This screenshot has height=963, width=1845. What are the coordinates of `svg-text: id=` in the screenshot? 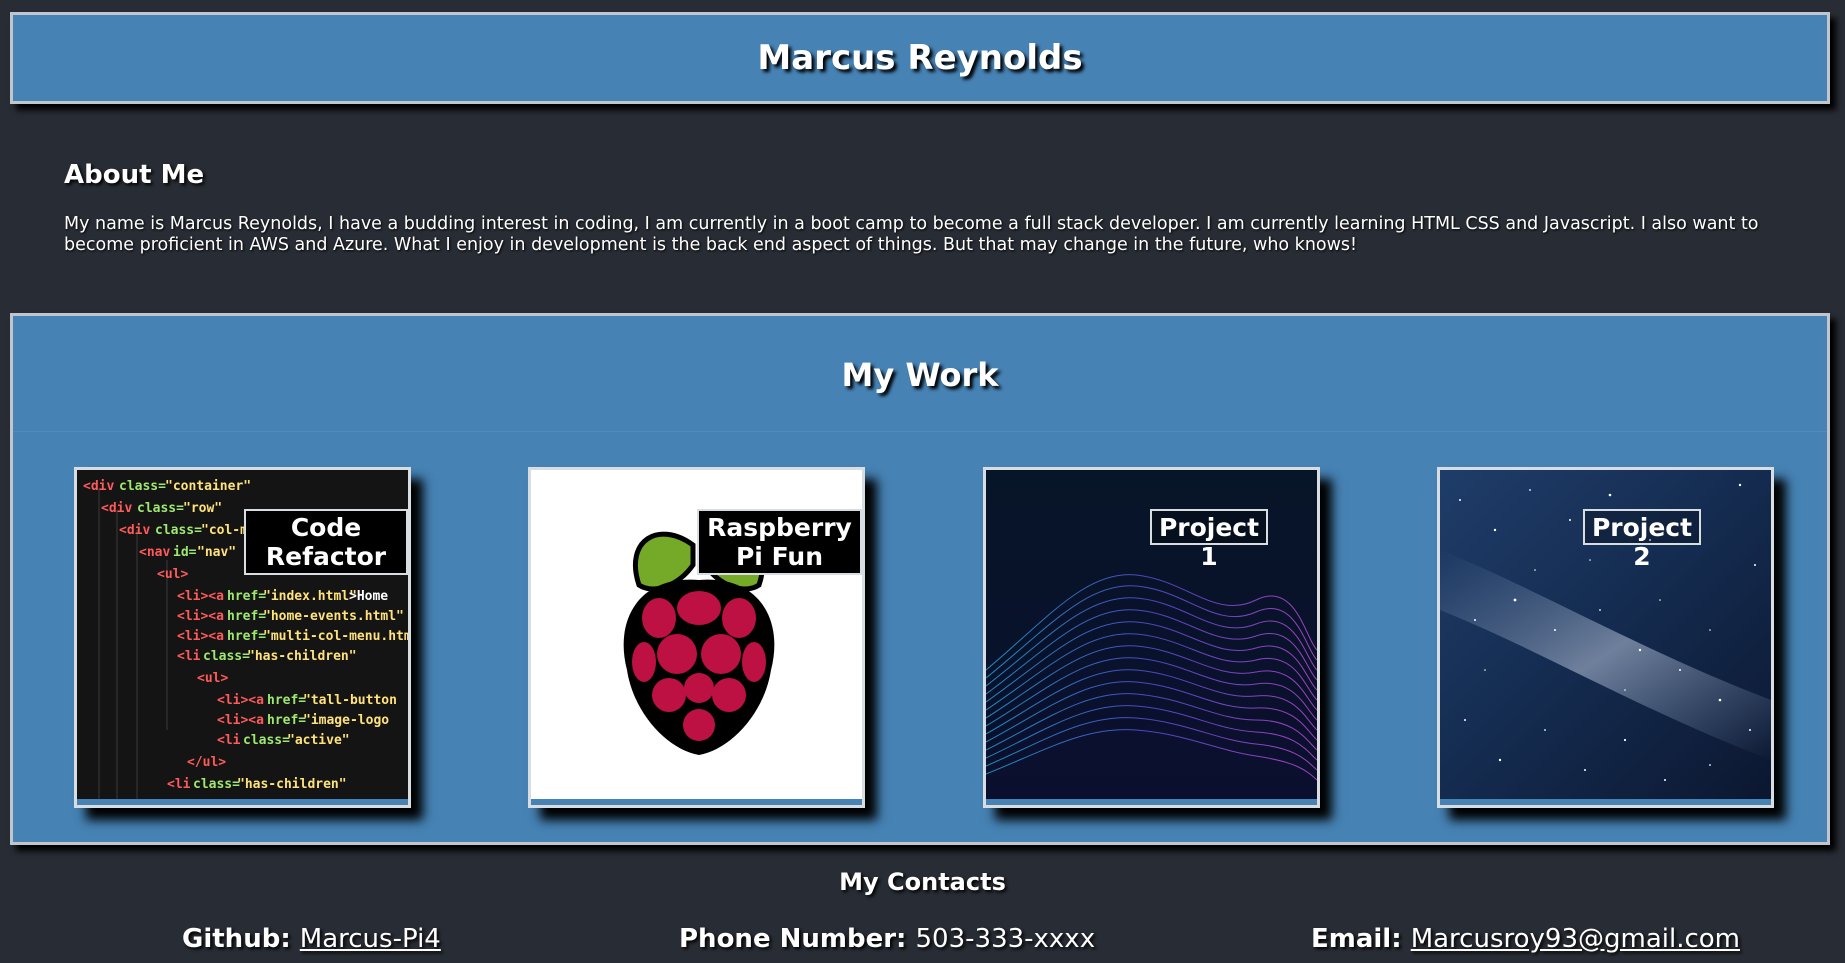 It's located at (185, 552).